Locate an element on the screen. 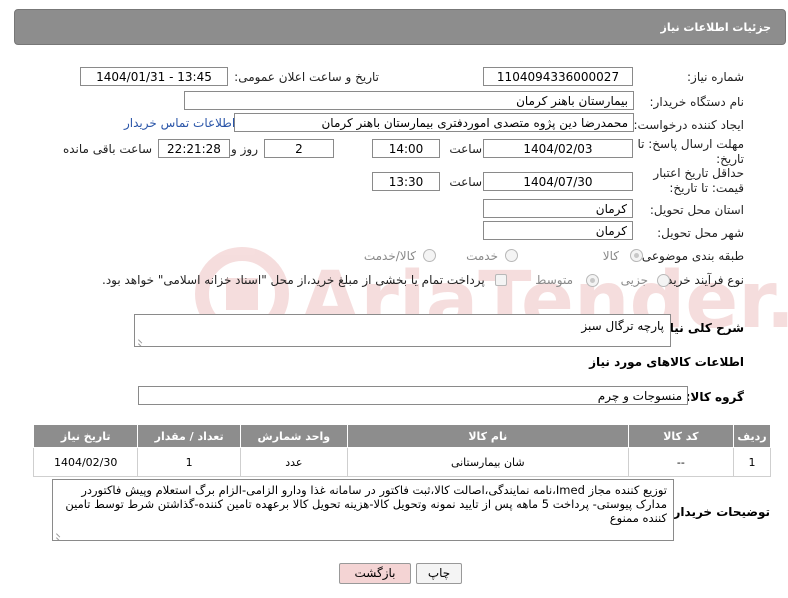 This screenshot has height=598, width=788. reply-time-field: 14:00 is located at coordinates (406, 148).